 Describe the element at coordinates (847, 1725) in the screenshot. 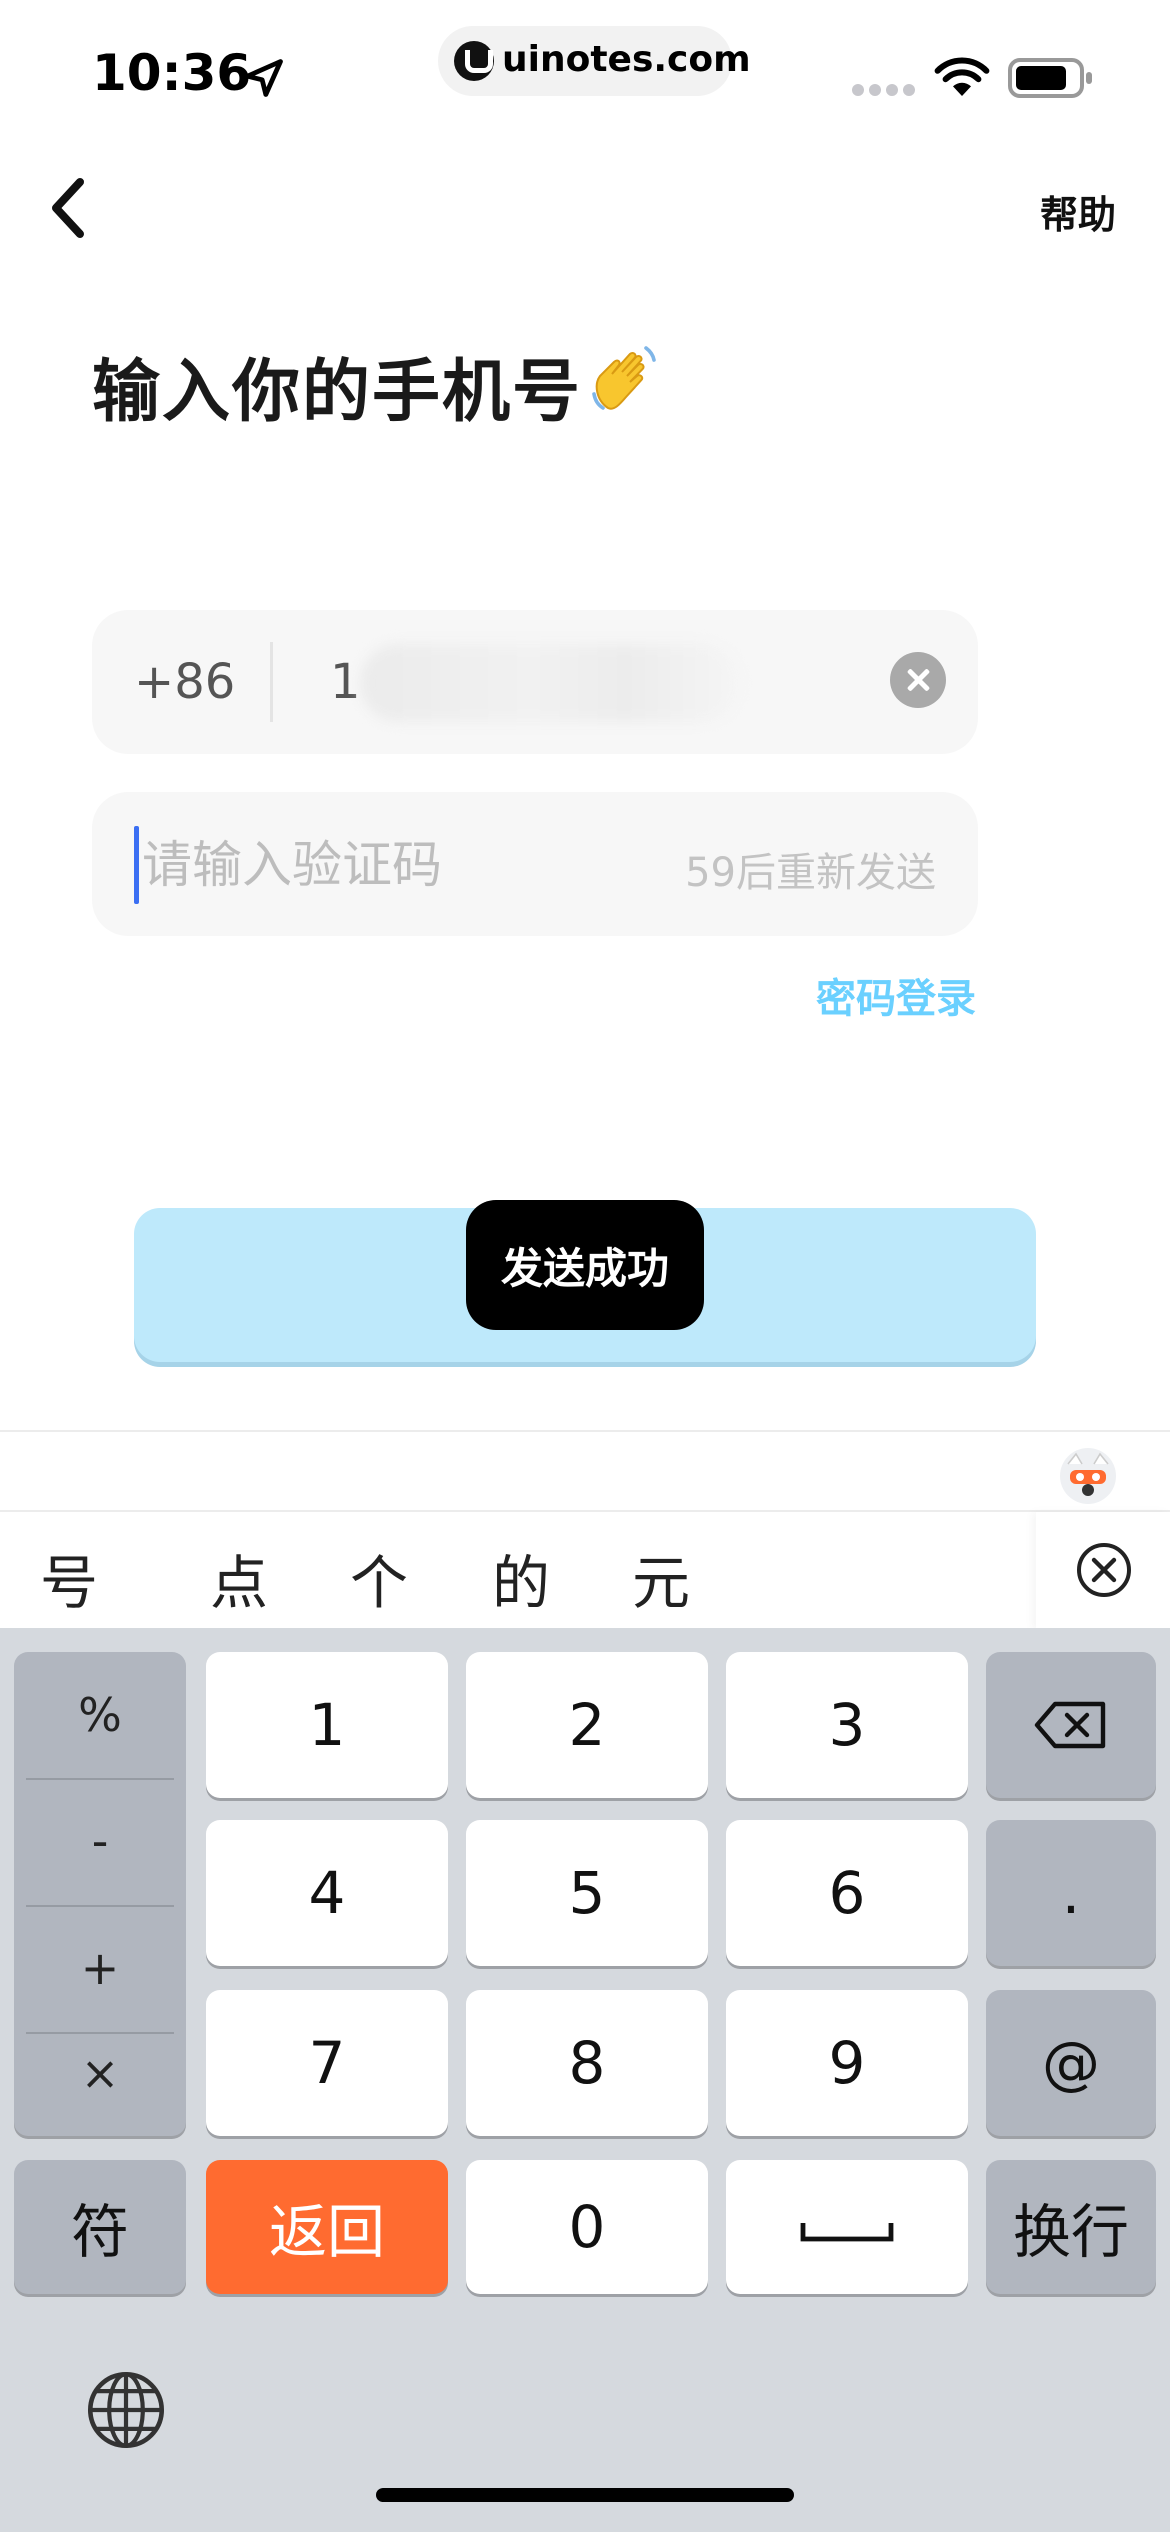

I see `key-3: 3` at that location.